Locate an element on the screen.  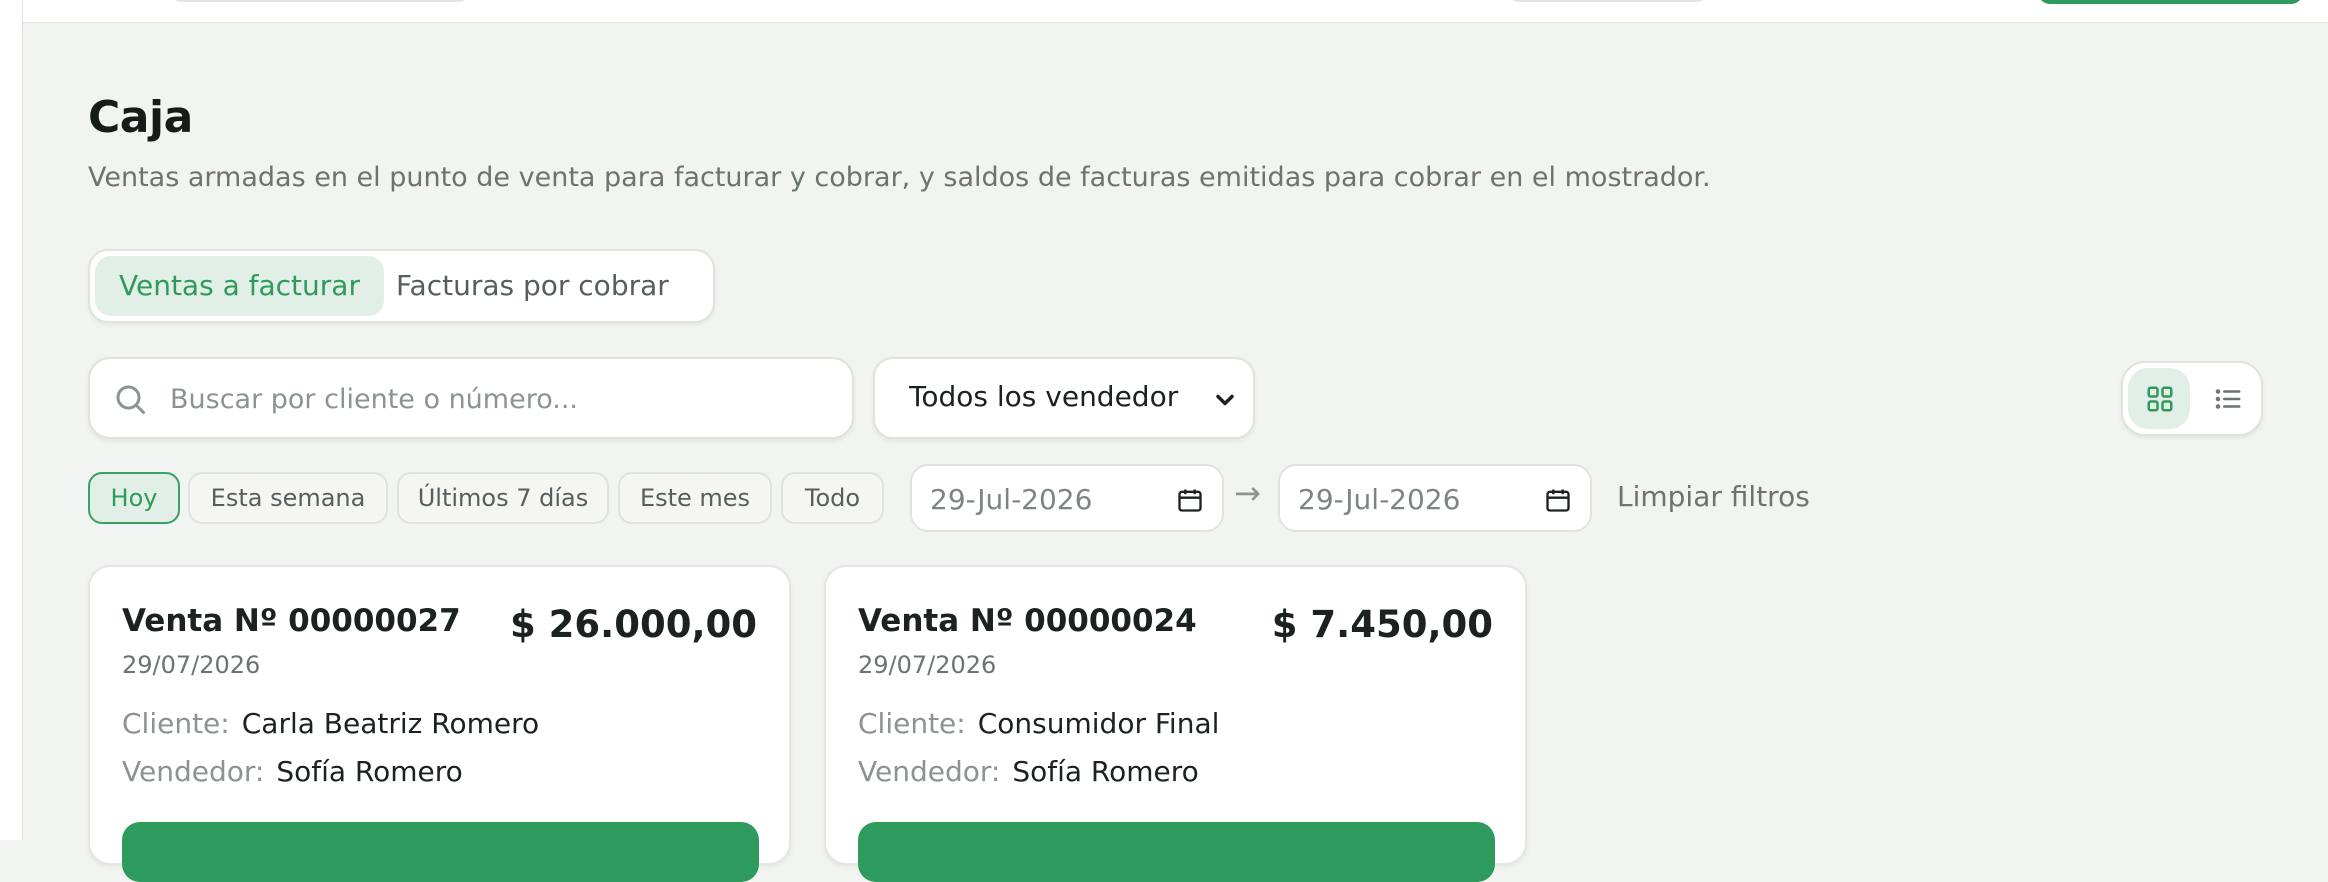
search-box is located at coordinates (471, 398).